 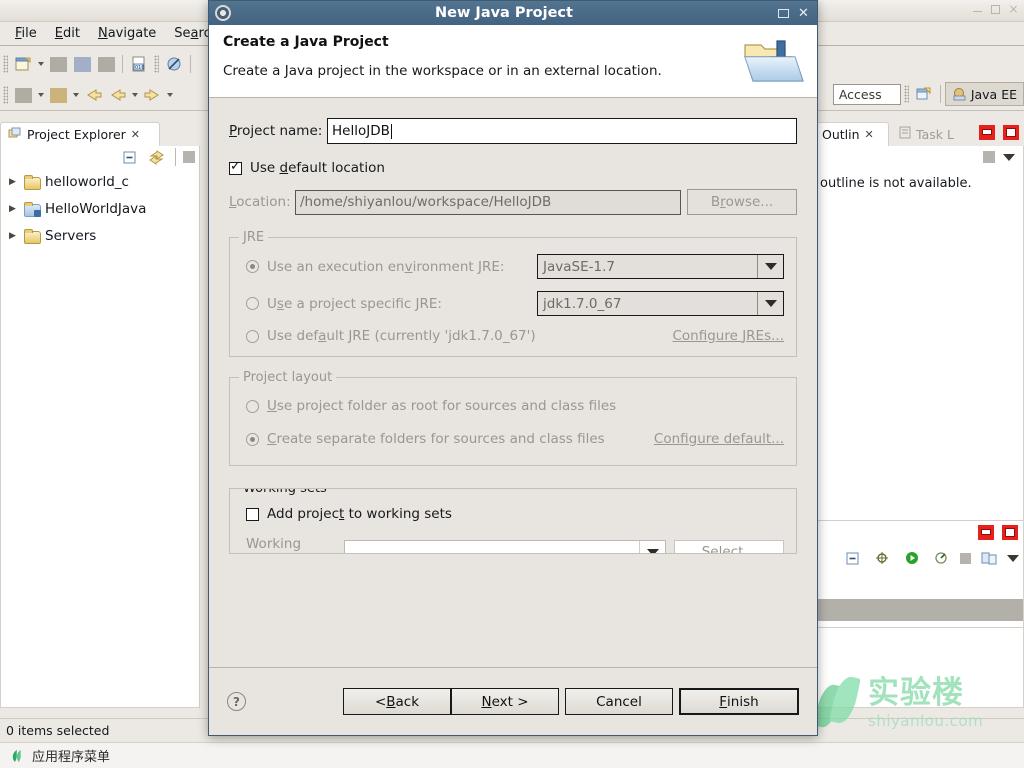 What do you see at coordinates (139, 64) in the screenshot?
I see `binary-file-icon: 010` at bounding box center [139, 64].